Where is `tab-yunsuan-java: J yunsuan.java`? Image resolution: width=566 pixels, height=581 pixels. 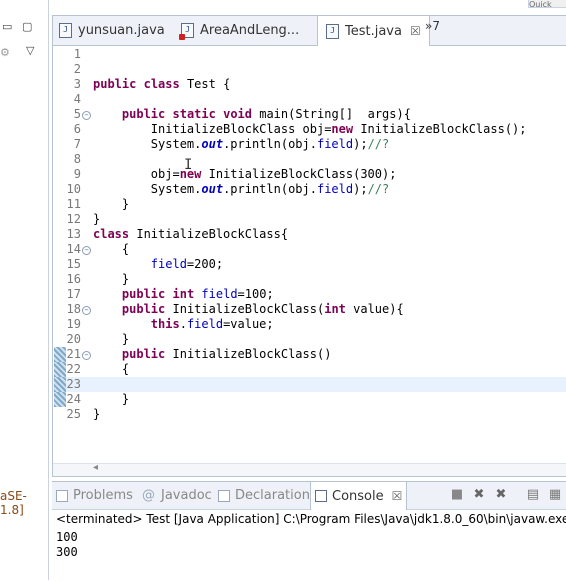 tab-yunsuan-java: J yunsuan.java is located at coordinates (112, 30).